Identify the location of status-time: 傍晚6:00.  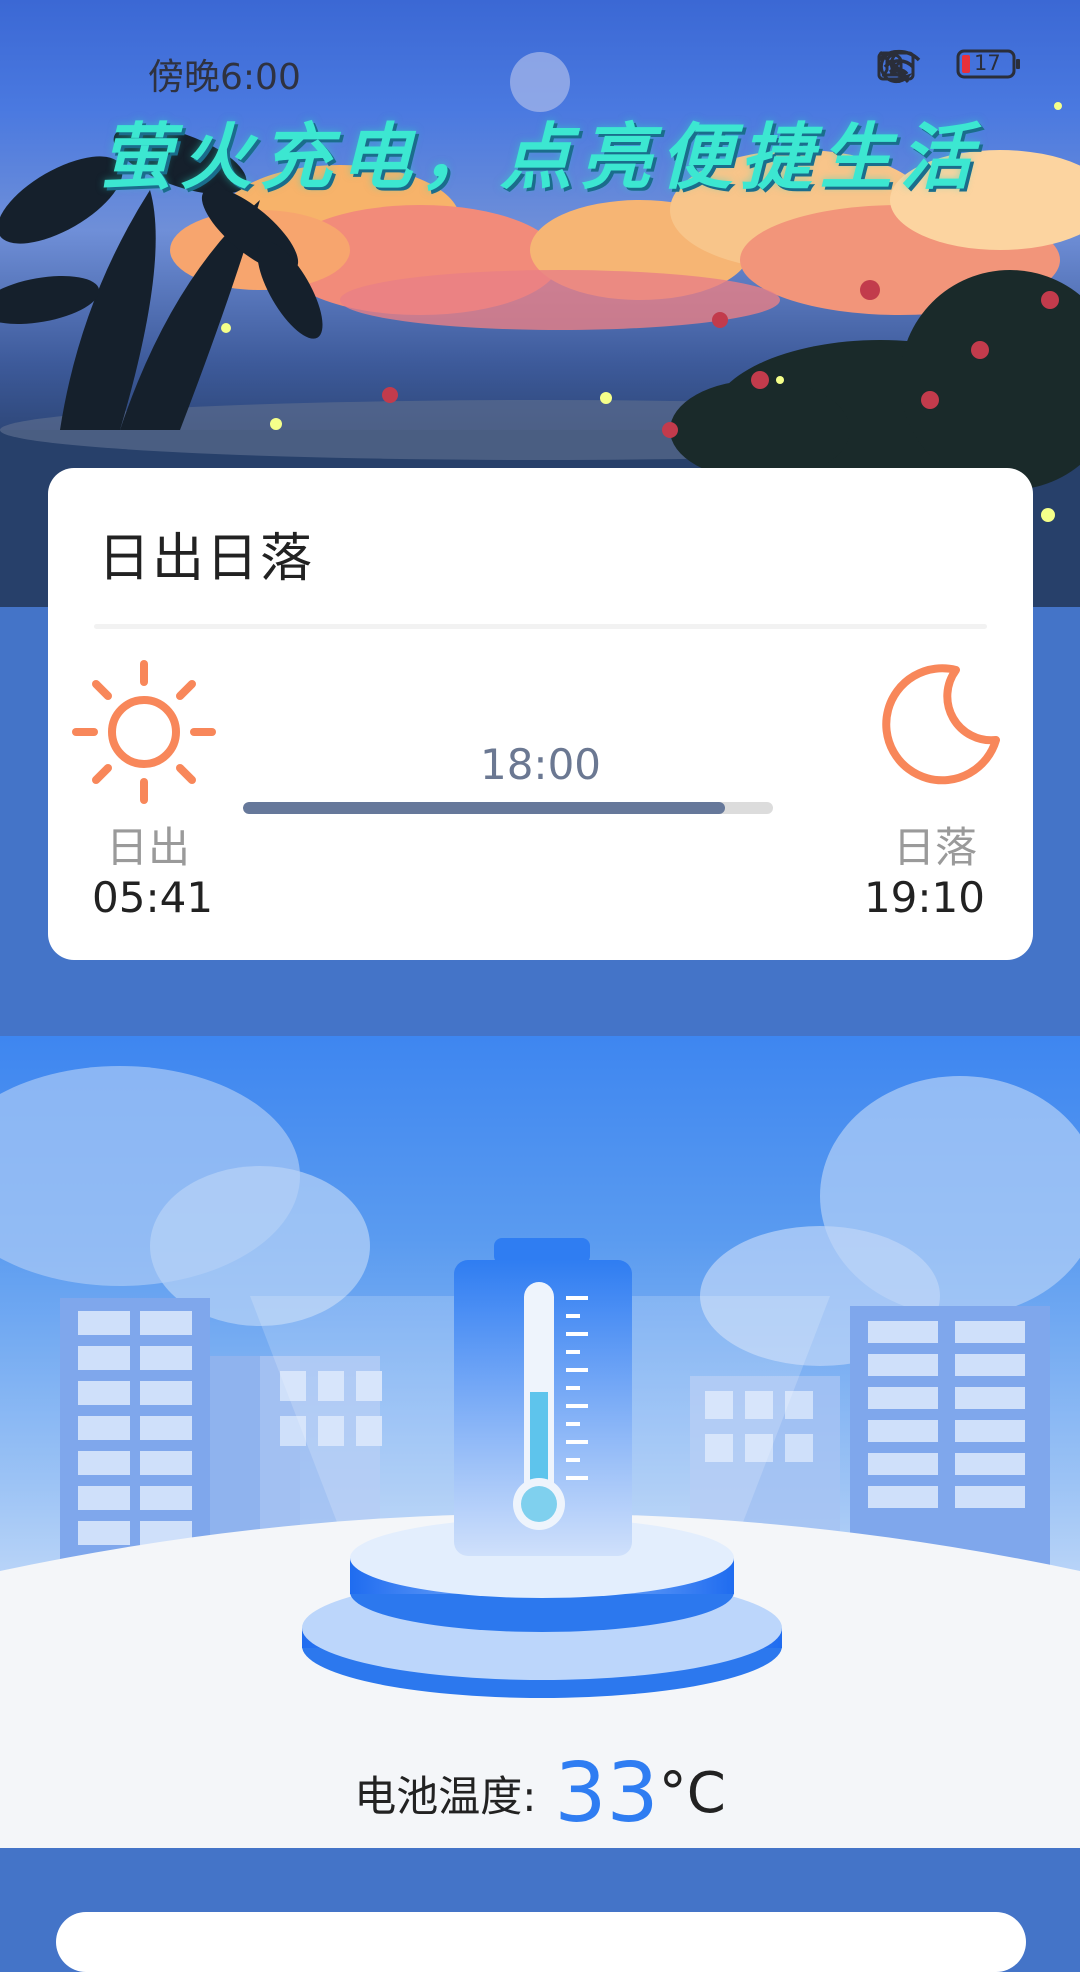
(224, 77).